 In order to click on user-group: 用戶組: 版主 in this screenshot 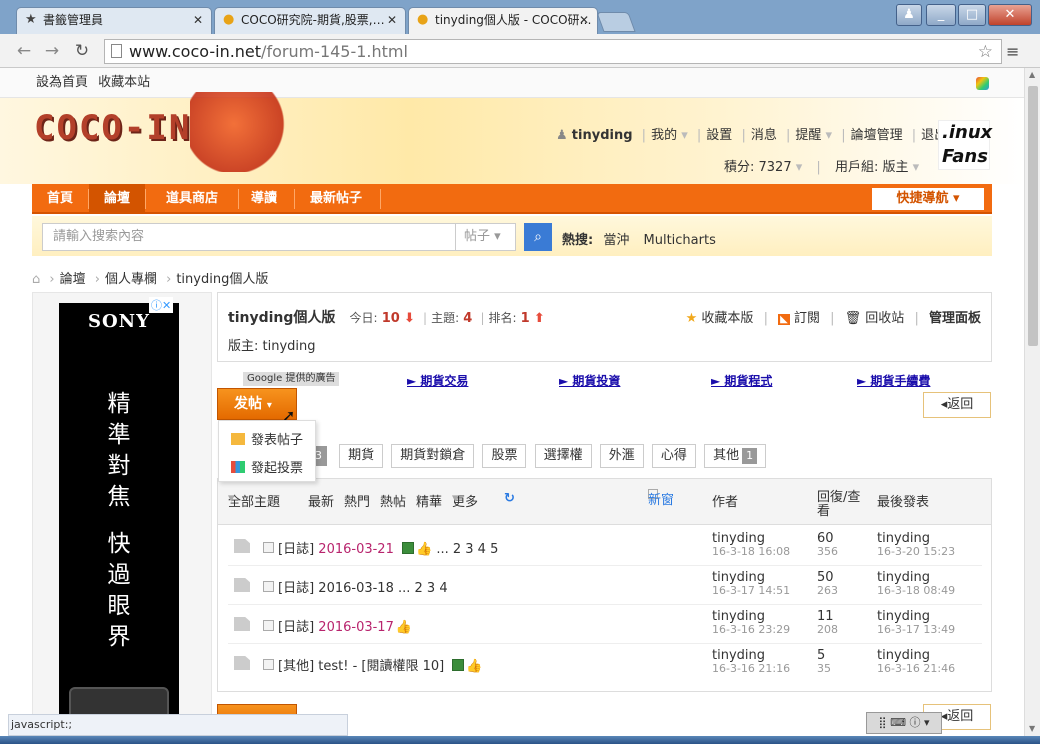, I will do `click(872, 167)`.